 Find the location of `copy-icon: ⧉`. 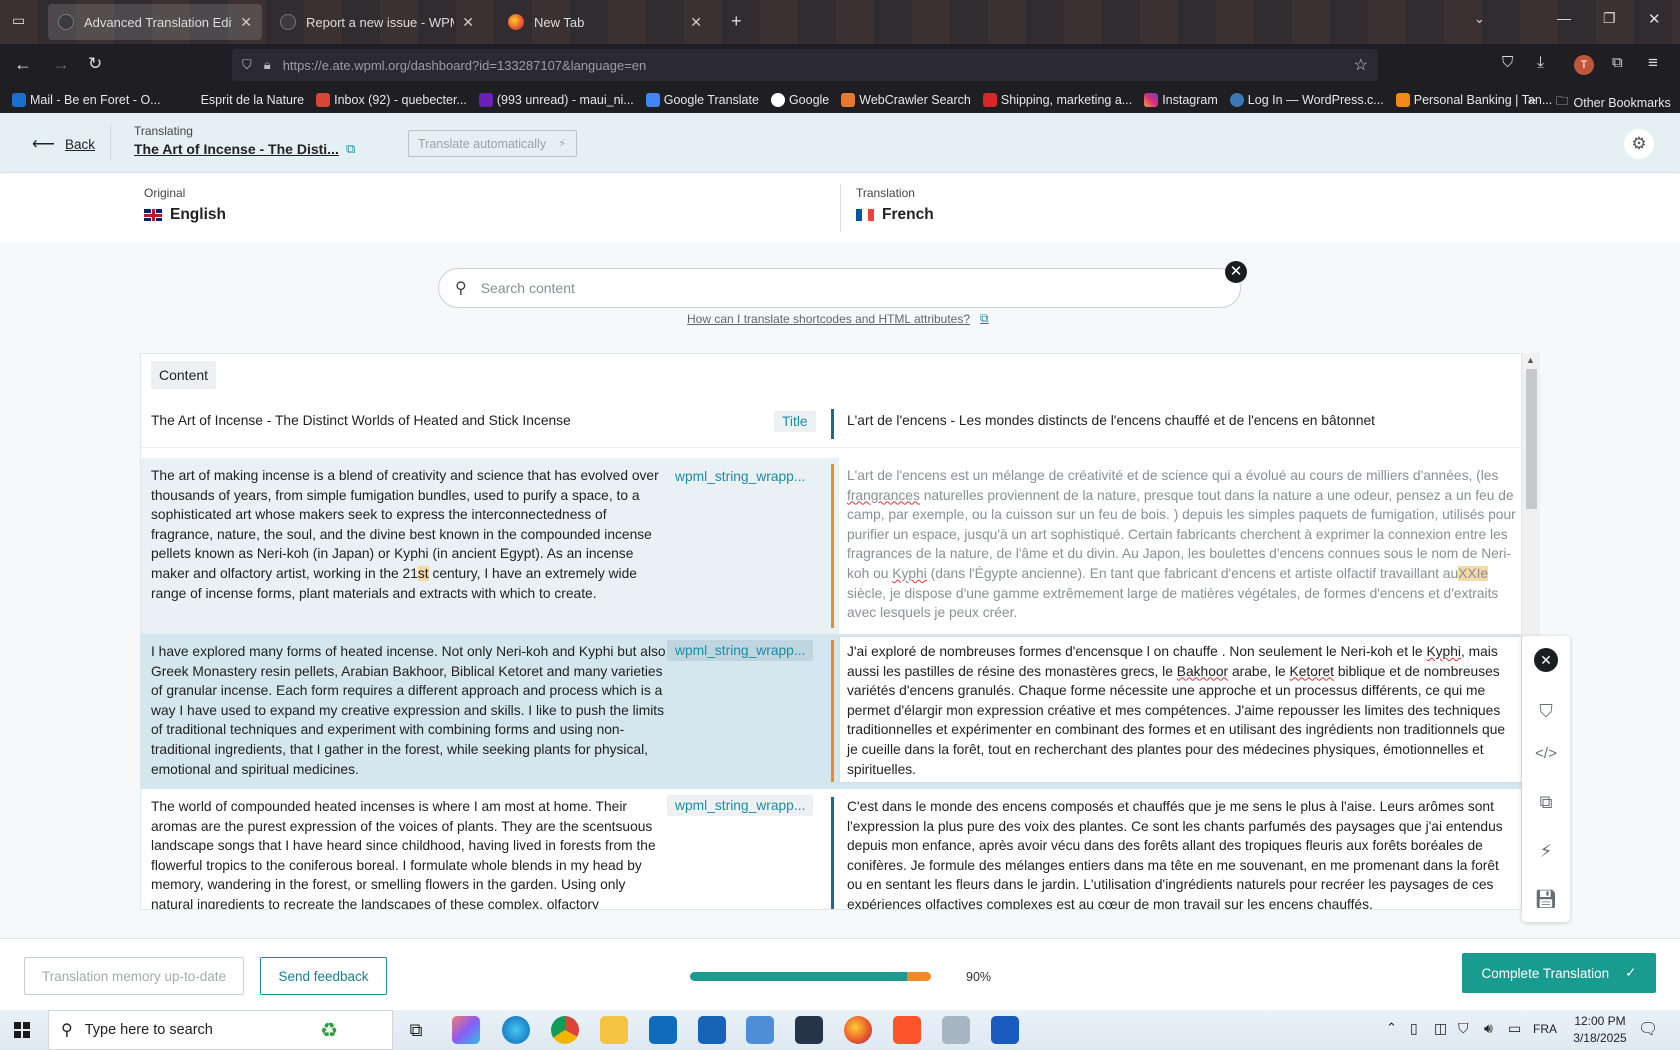

copy-icon: ⧉ is located at coordinates (1546, 802).